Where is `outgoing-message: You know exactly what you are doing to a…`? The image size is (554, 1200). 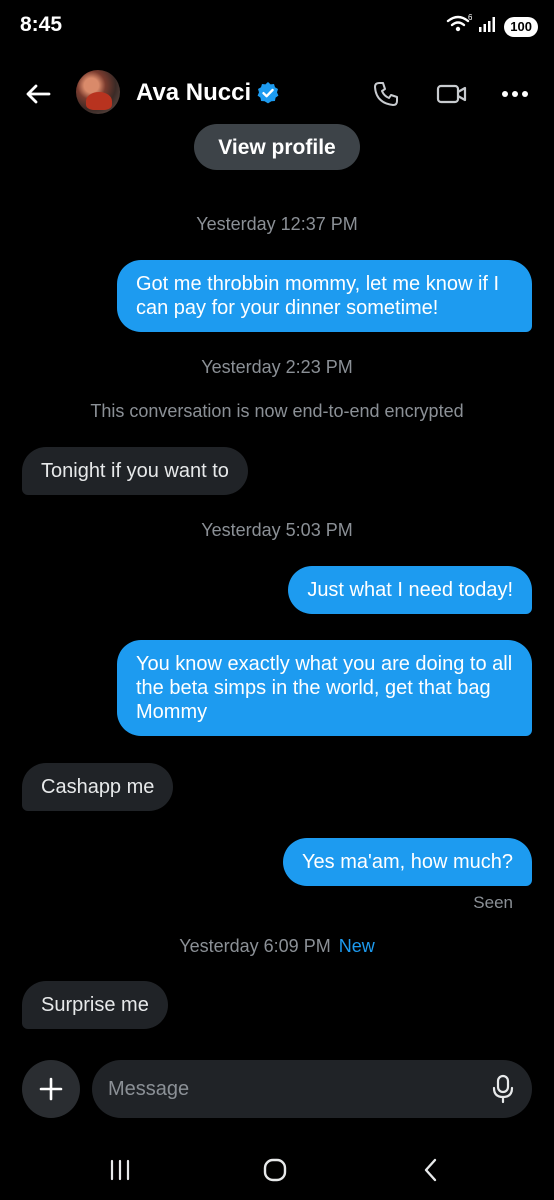 outgoing-message: You know exactly what you are doing to a… is located at coordinates (324, 688).